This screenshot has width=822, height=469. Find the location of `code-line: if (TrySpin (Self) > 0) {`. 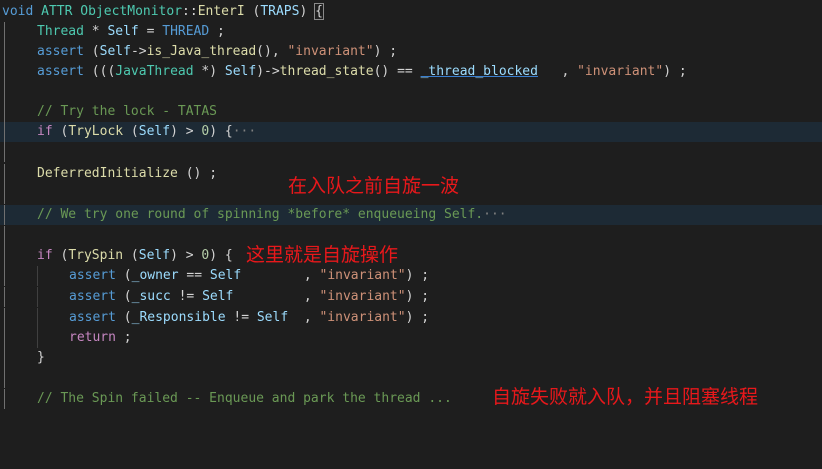

code-line: if (TrySpin (Self) > 0) { is located at coordinates (411, 256).